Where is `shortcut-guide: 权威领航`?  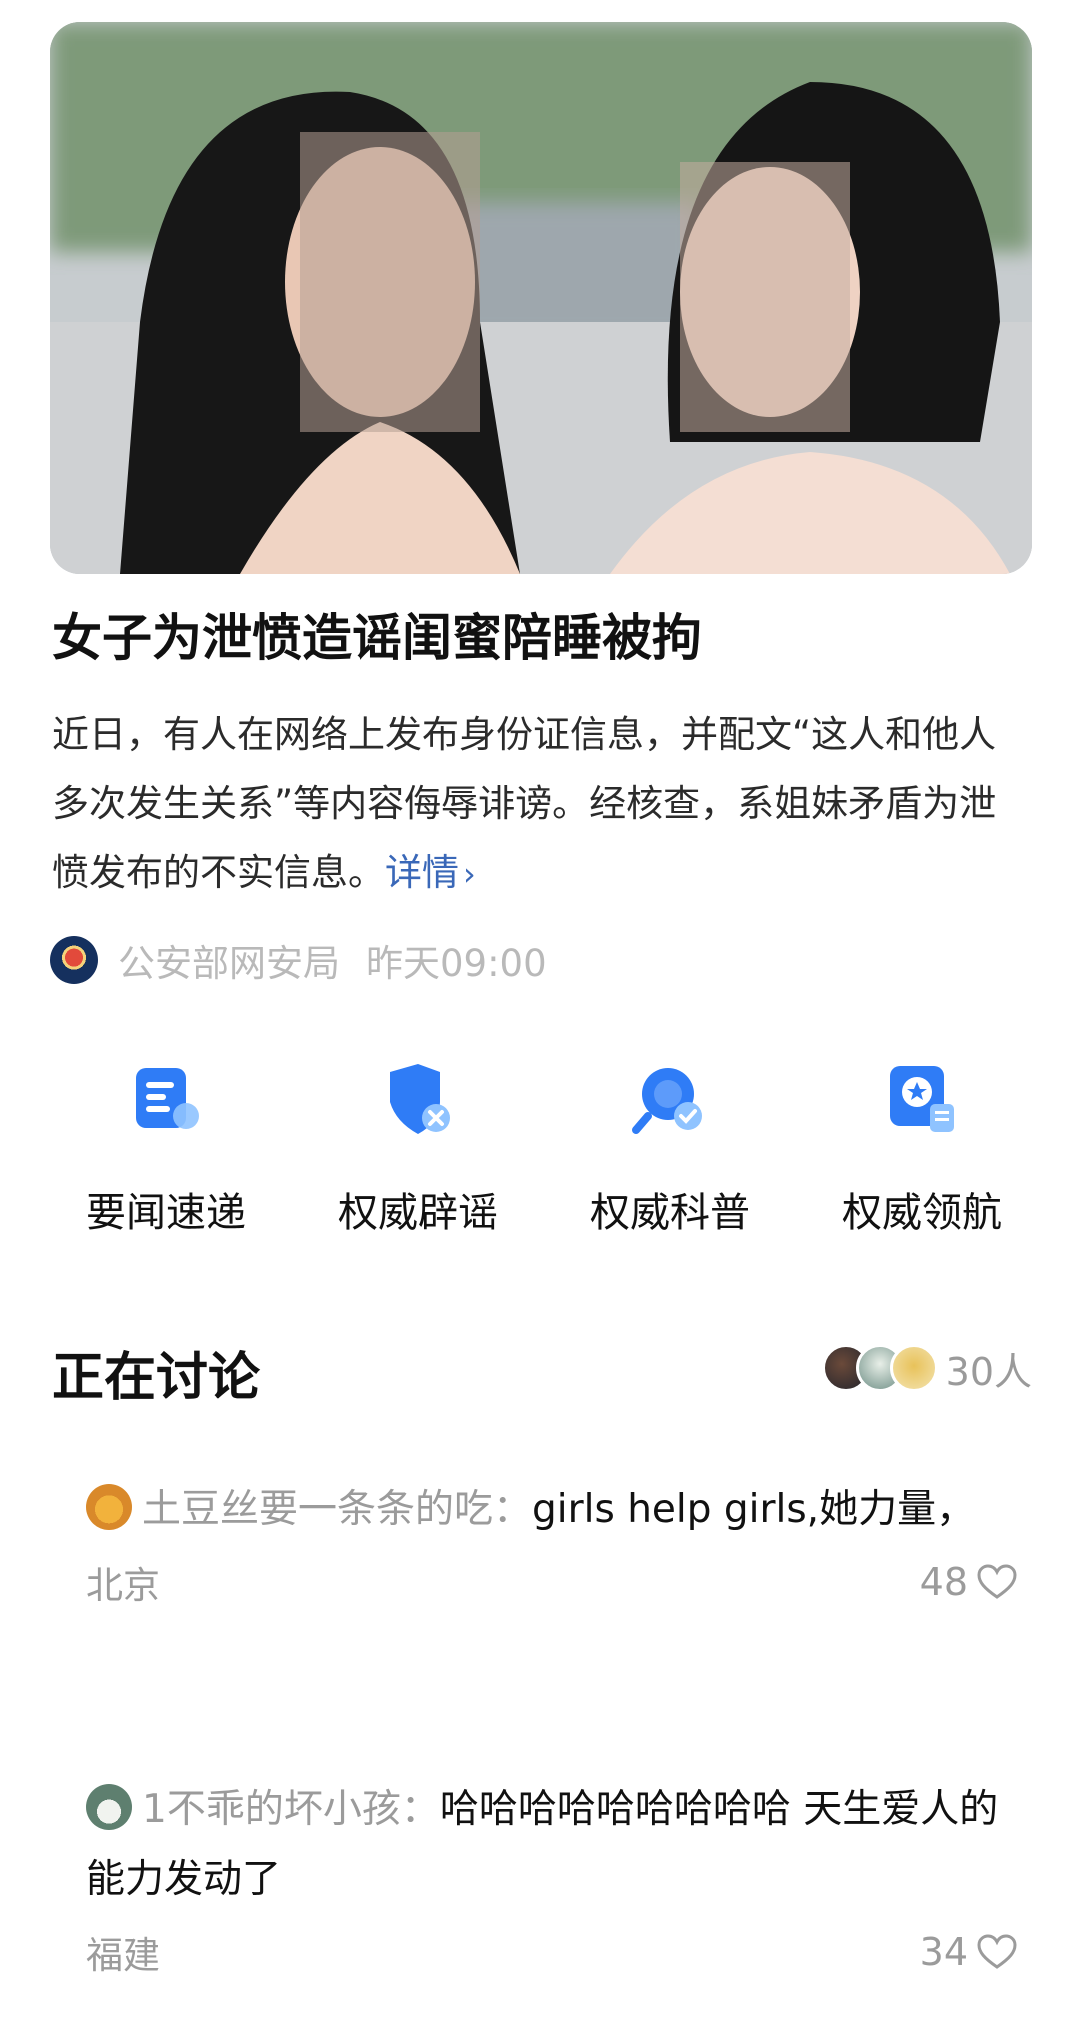
shortcut-guide: 权威领航 is located at coordinates (922, 1149).